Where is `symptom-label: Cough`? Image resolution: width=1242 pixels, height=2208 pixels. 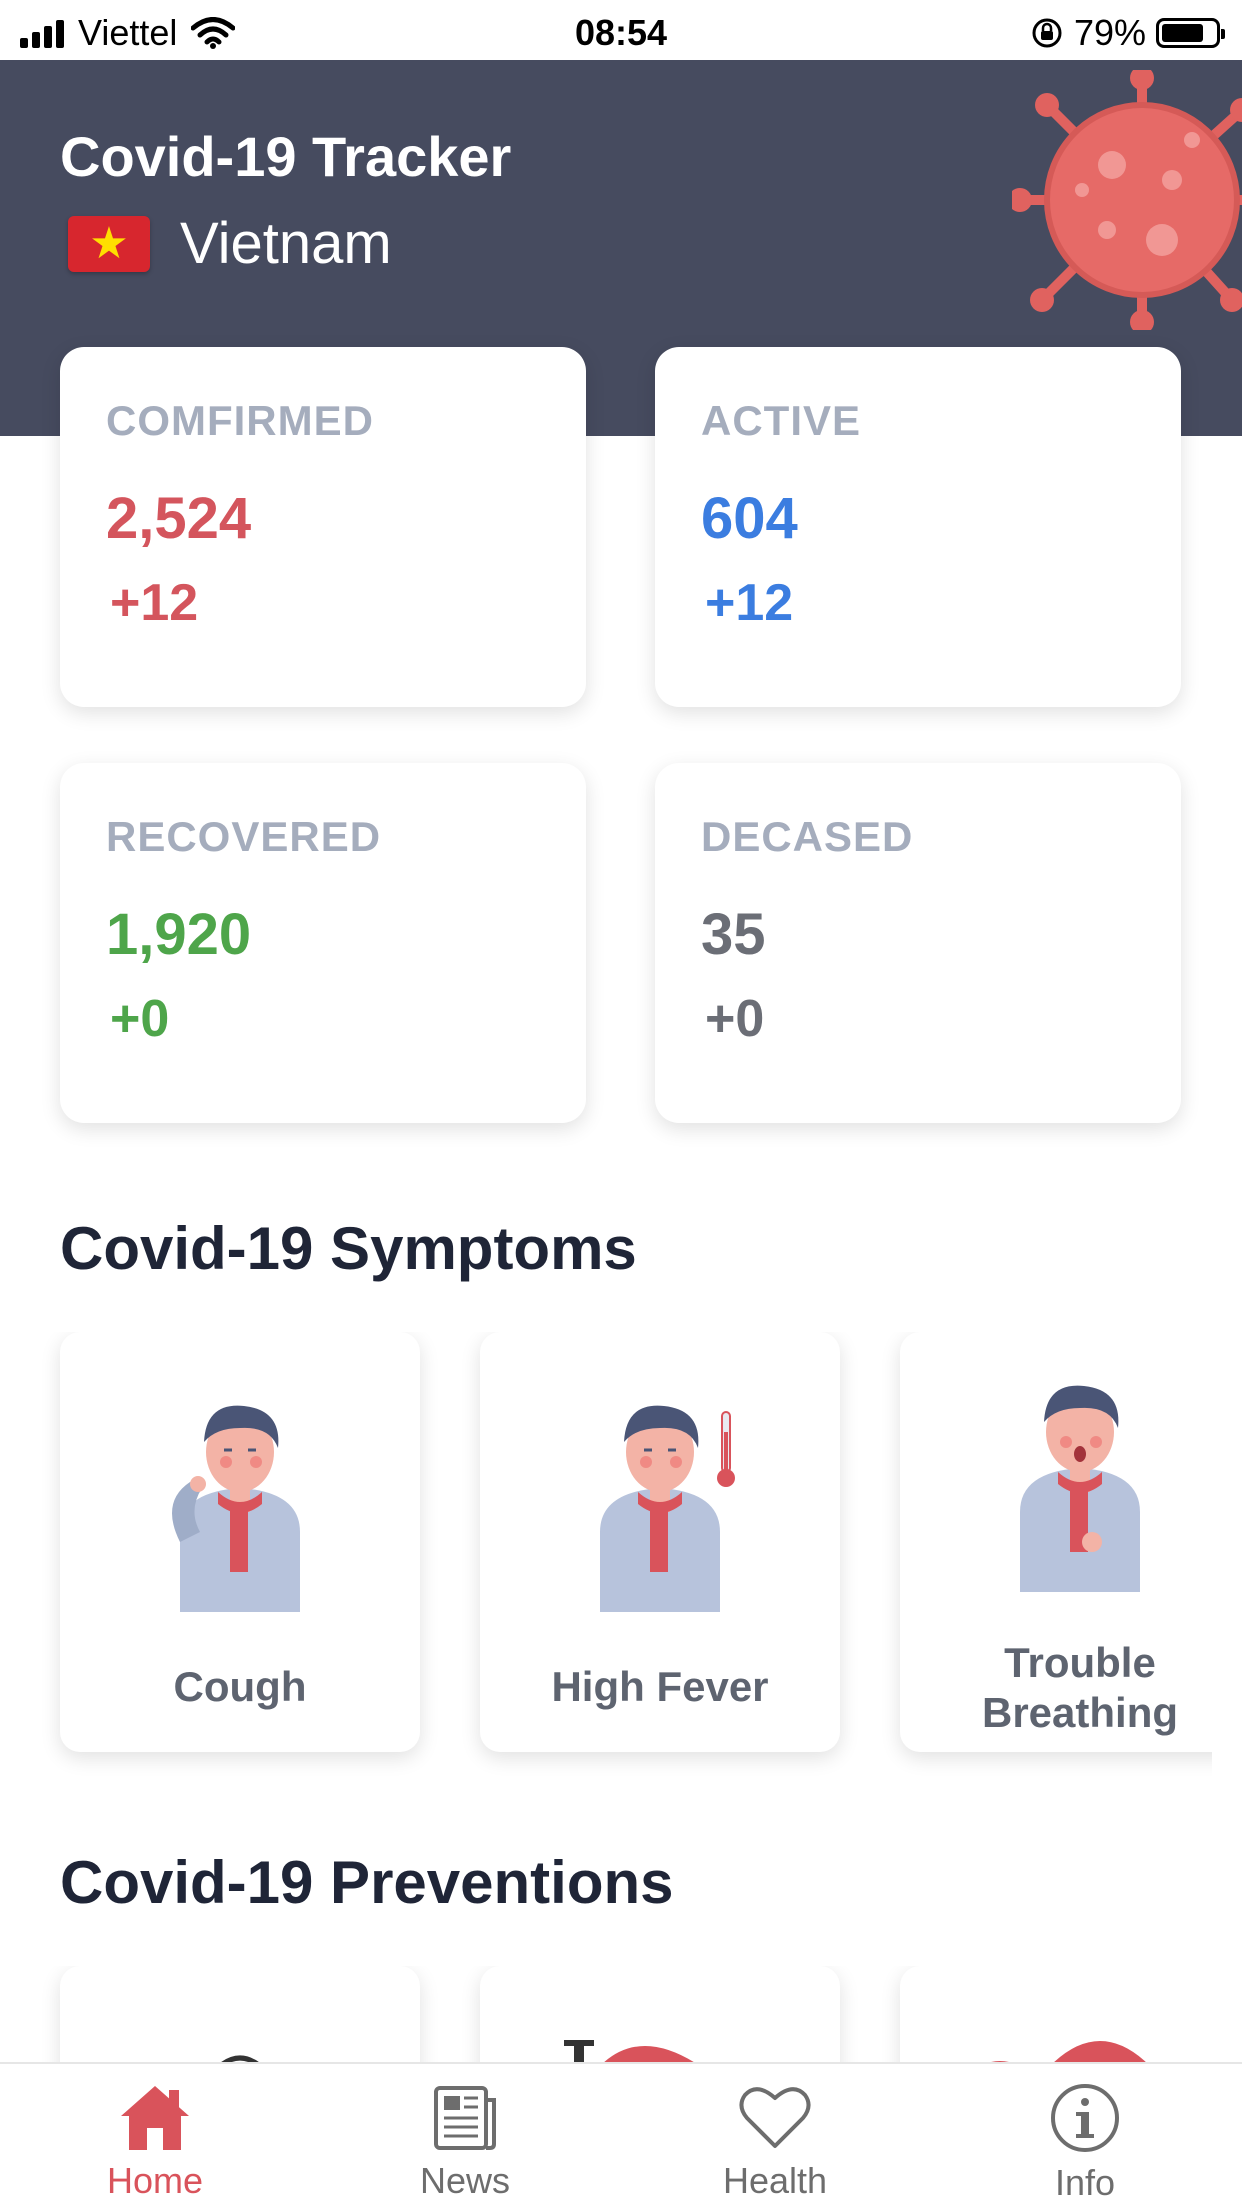
symptom-label: Cough is located at coordinates (240, 1686).